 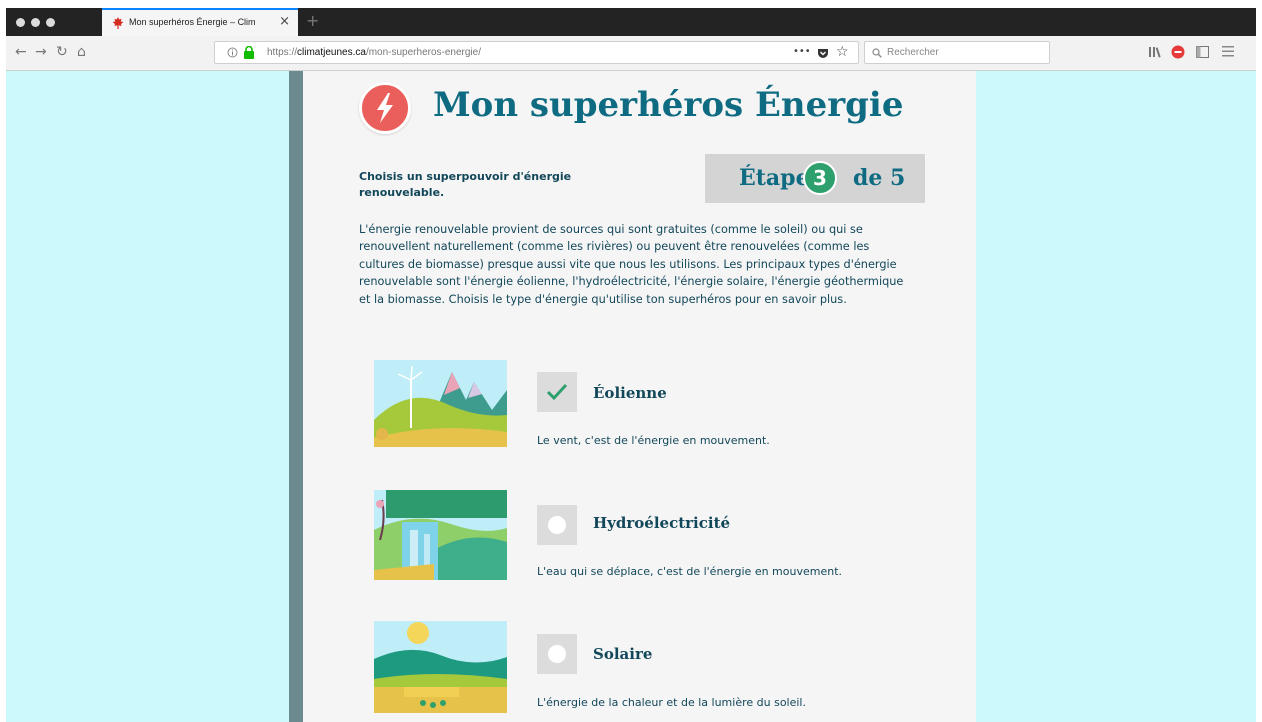 I want to click on option-checkbox-eolienne, so click(x=557, y=392).